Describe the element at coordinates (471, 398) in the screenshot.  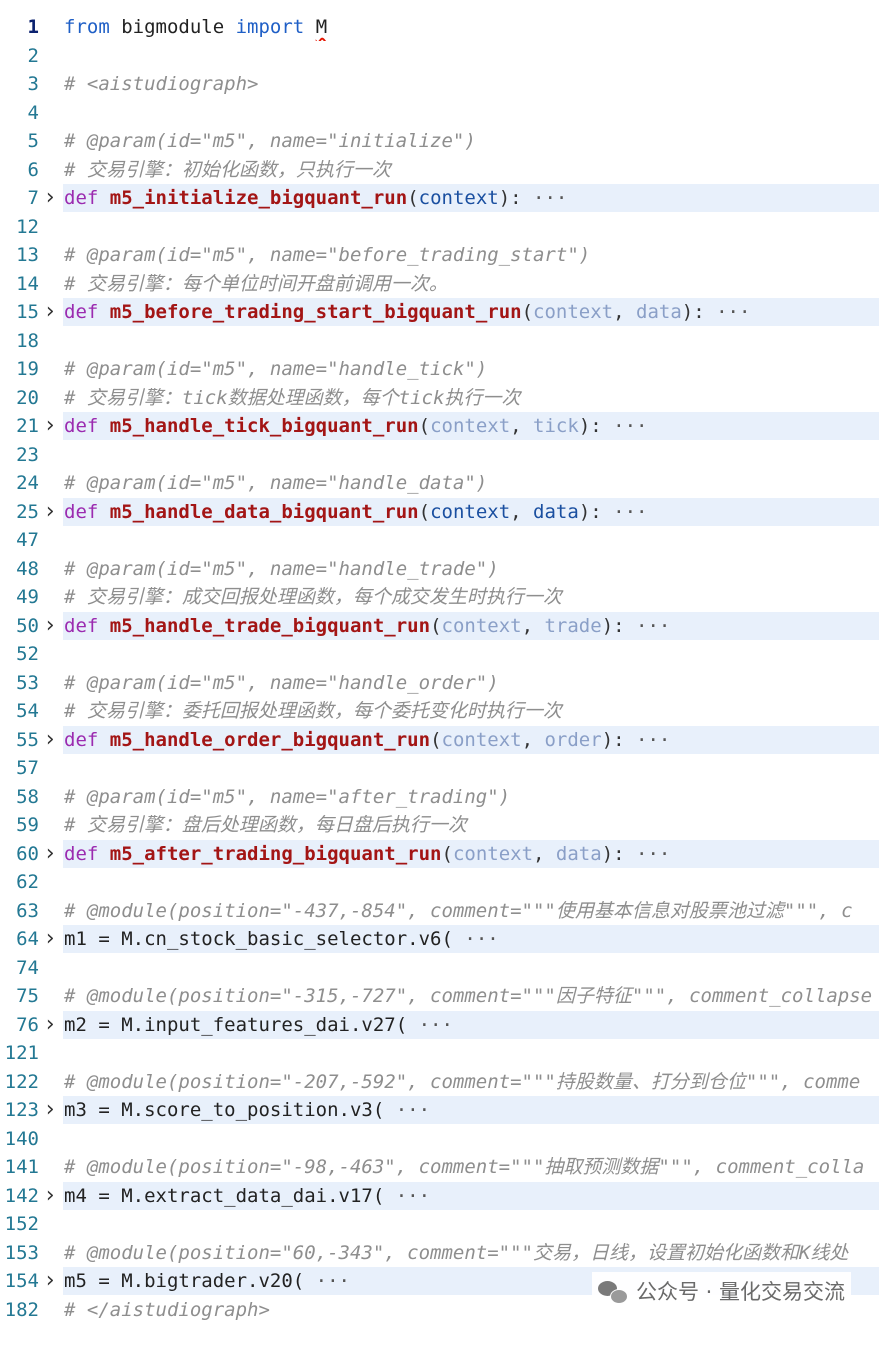
I see `code-text: # 交易引擎：tick数据处理函数，每个tick执行一次` at that location.